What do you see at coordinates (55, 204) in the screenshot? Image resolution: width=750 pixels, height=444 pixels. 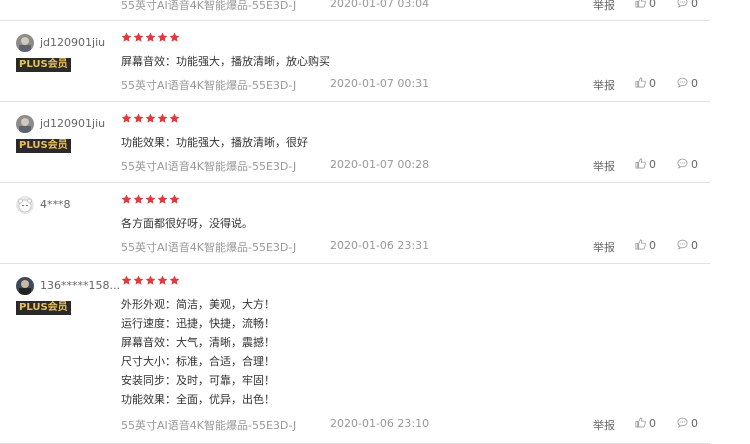 I see `username: 4***8` at bounding box center [55, 204].